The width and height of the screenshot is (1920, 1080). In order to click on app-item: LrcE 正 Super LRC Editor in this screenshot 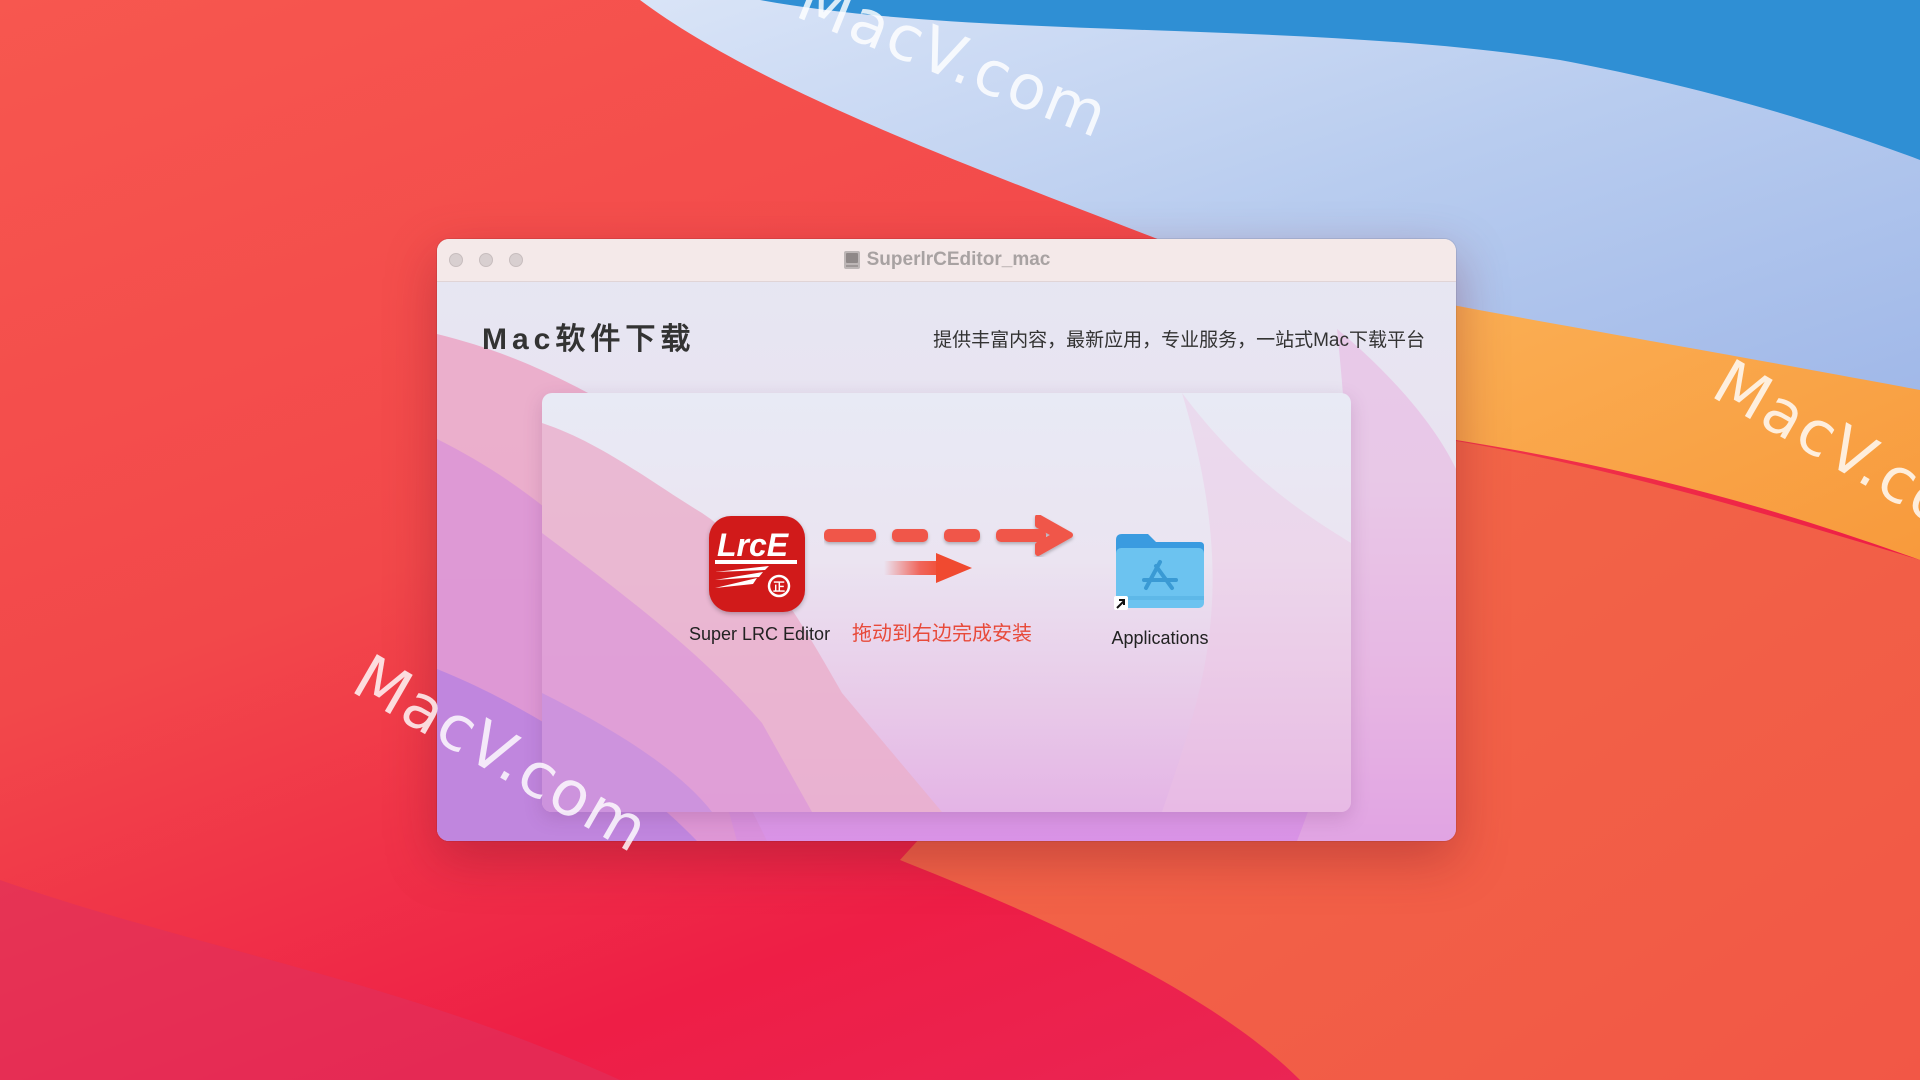, I will do `click(760, 580)`.